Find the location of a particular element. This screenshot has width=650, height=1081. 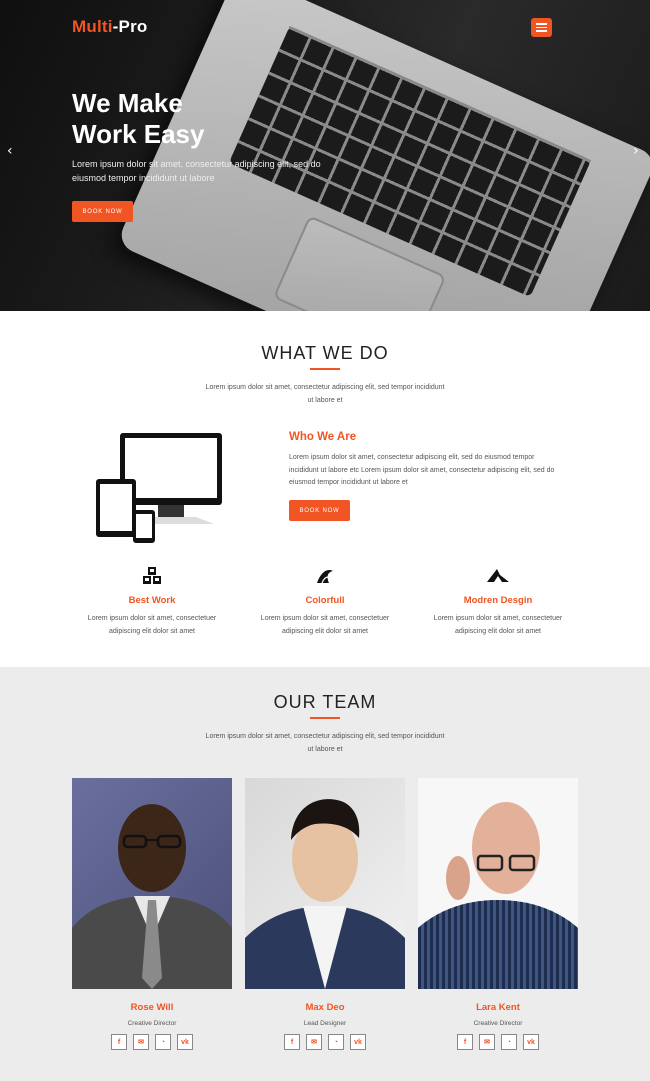

chevron-left-icon: ‹ is located at coordinates (10, 151).